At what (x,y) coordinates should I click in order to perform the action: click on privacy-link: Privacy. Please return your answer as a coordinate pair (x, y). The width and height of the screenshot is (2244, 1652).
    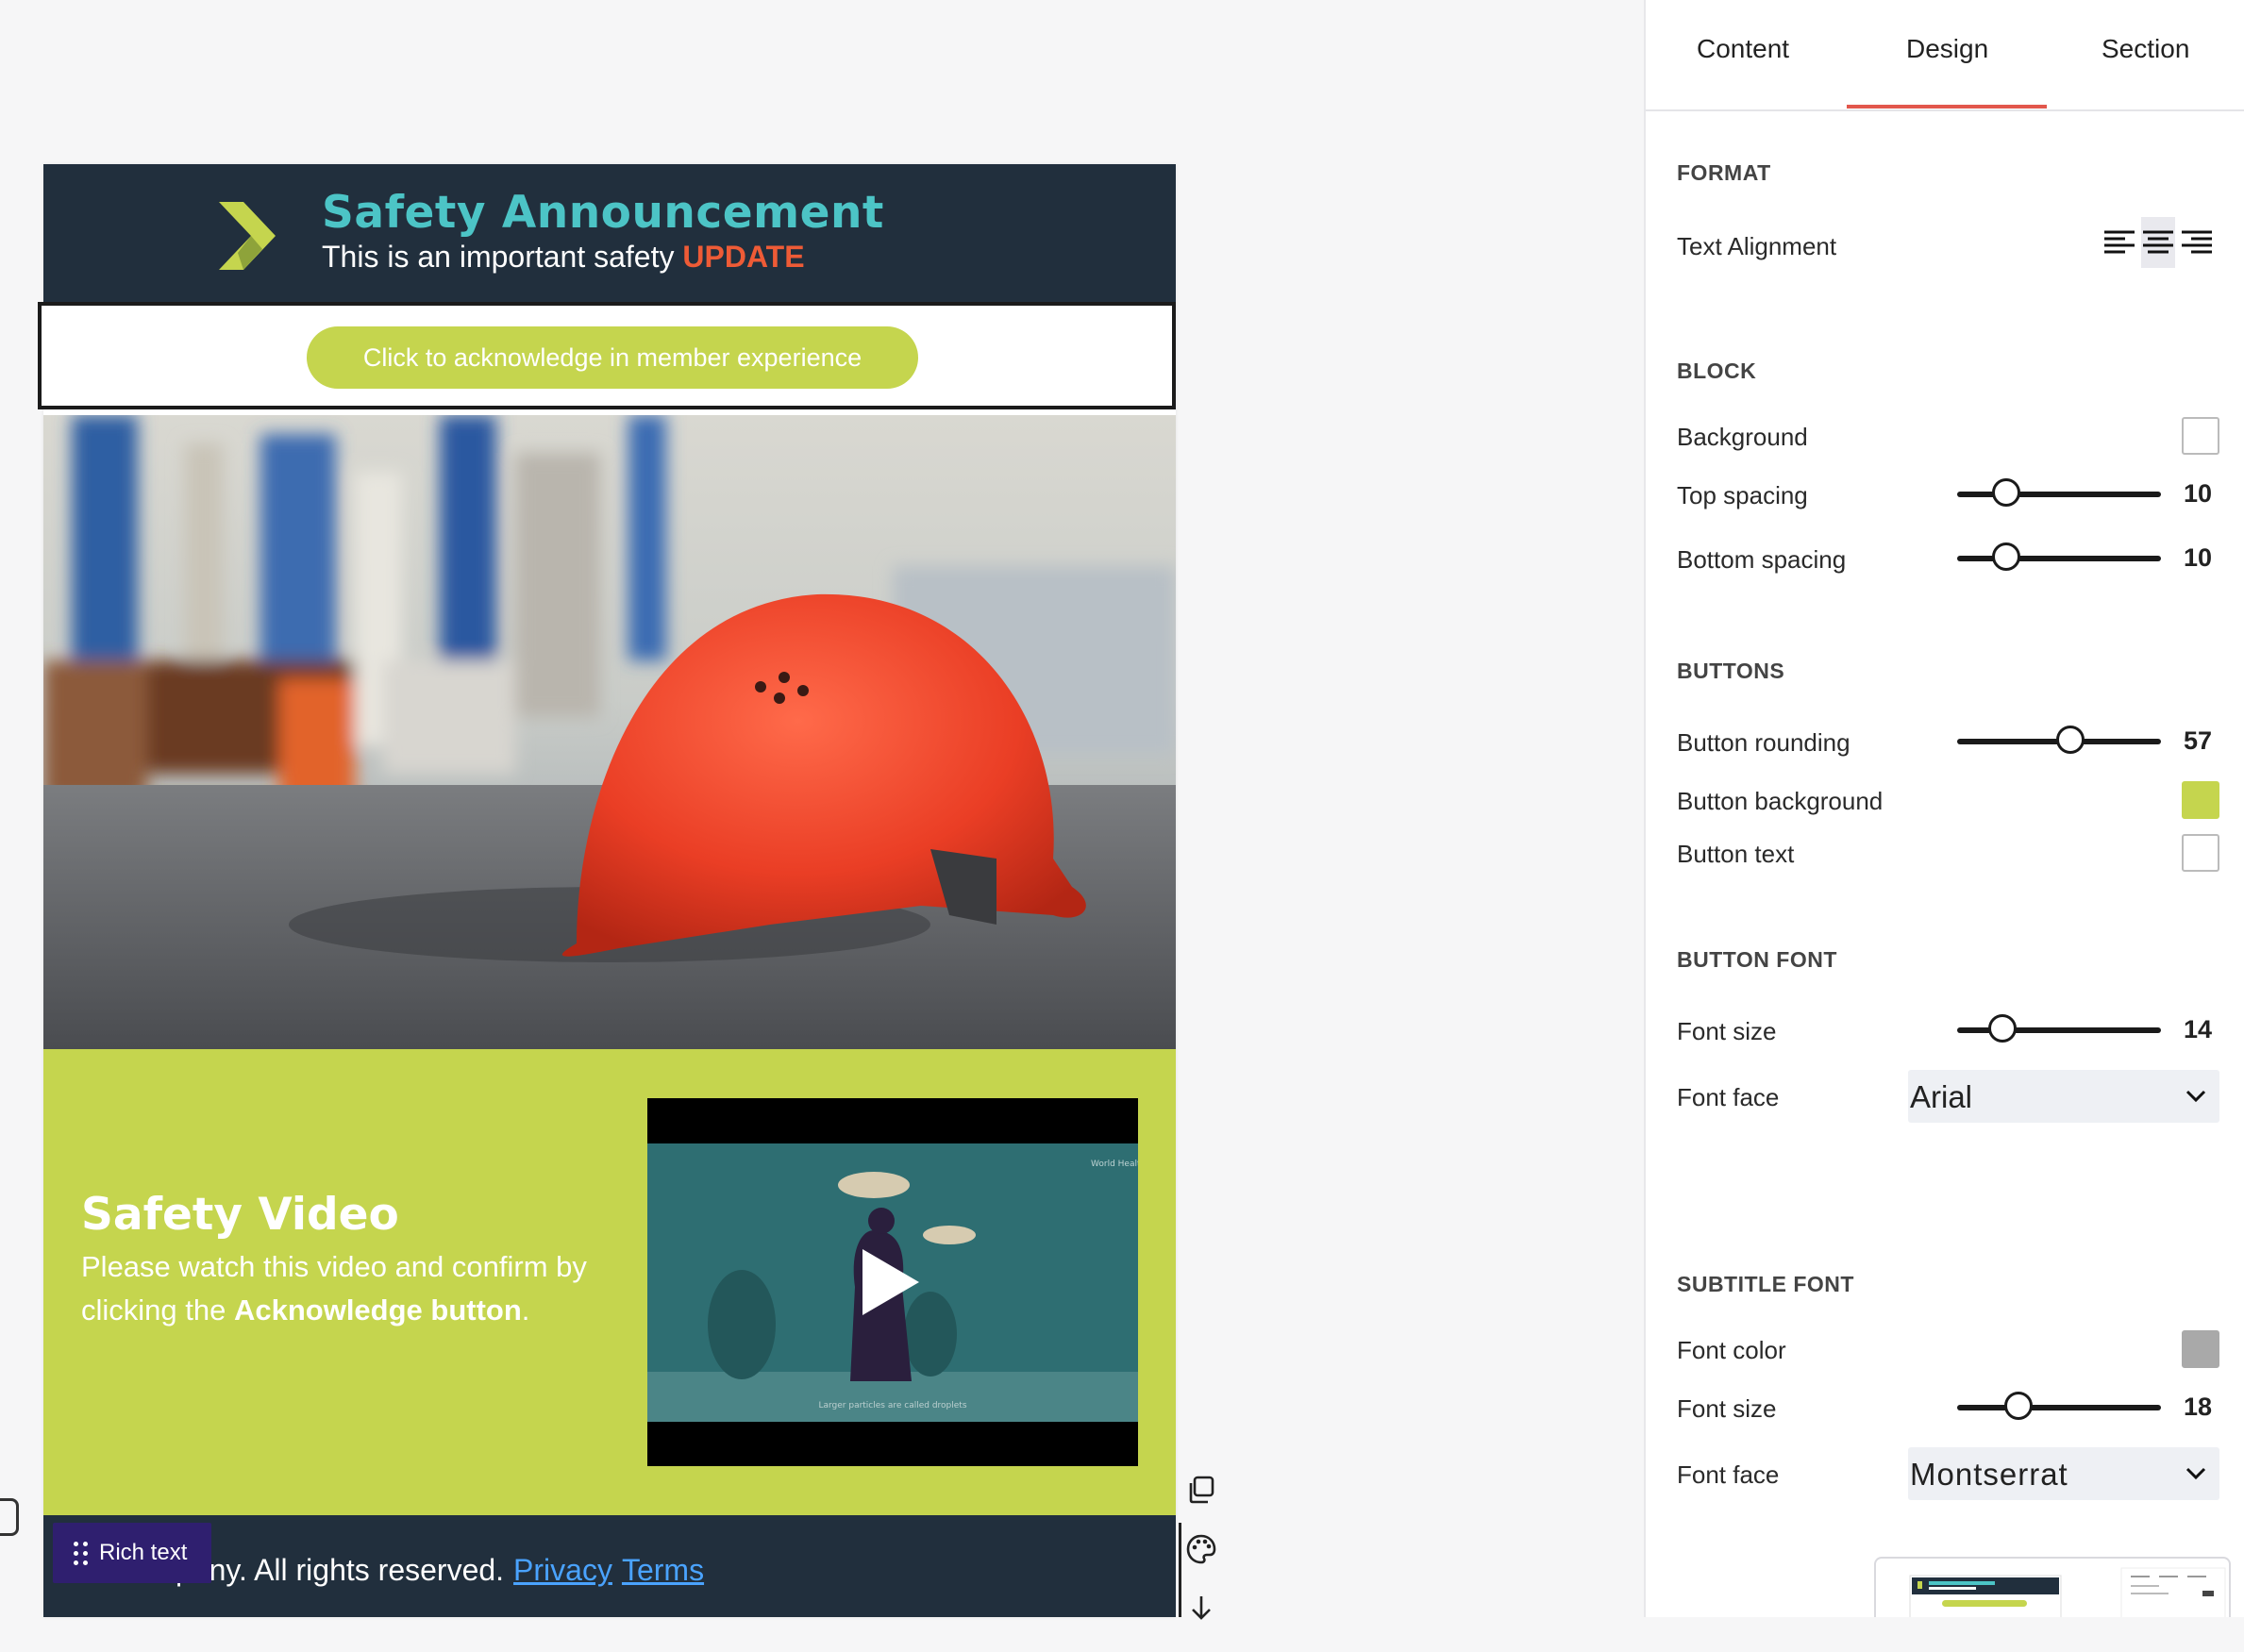
    Looking at the image, I should click on (562, 1570).